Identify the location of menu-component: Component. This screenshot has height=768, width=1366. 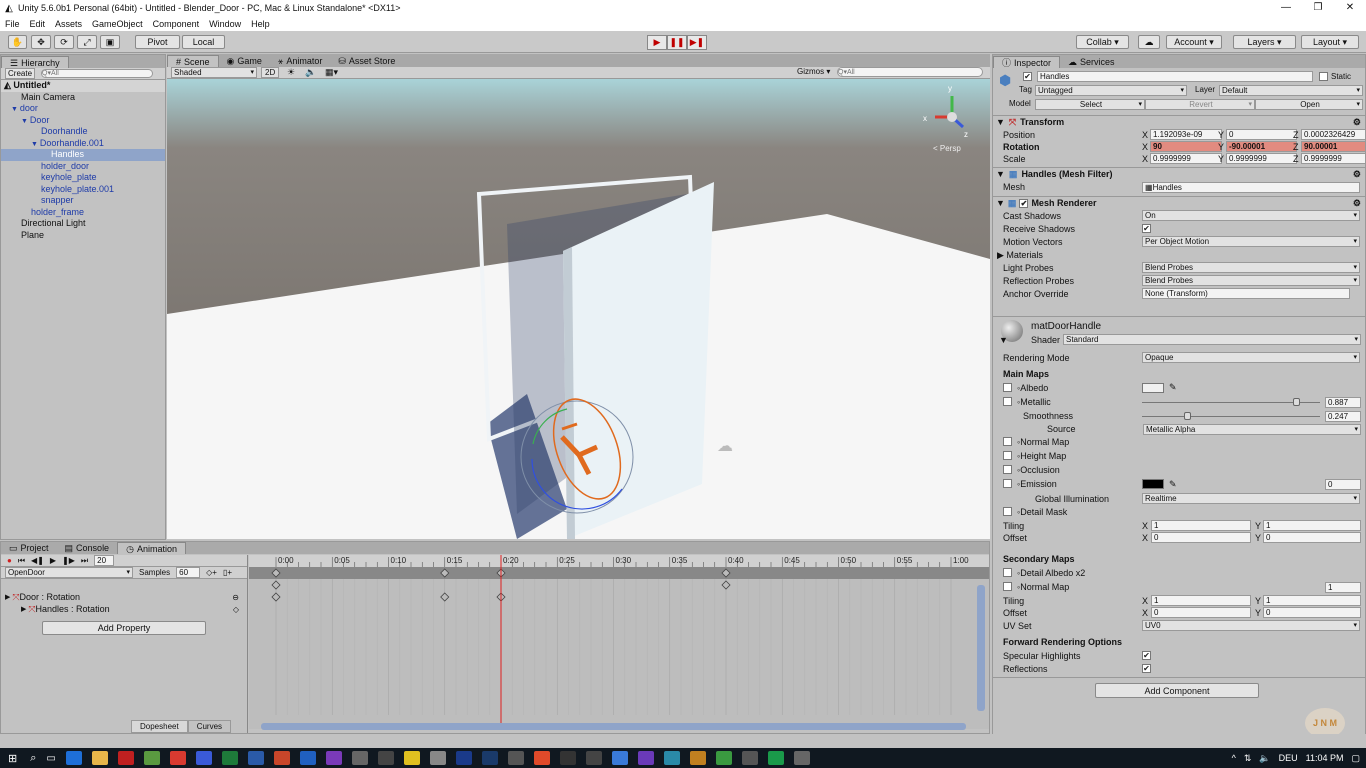
(176, 24).